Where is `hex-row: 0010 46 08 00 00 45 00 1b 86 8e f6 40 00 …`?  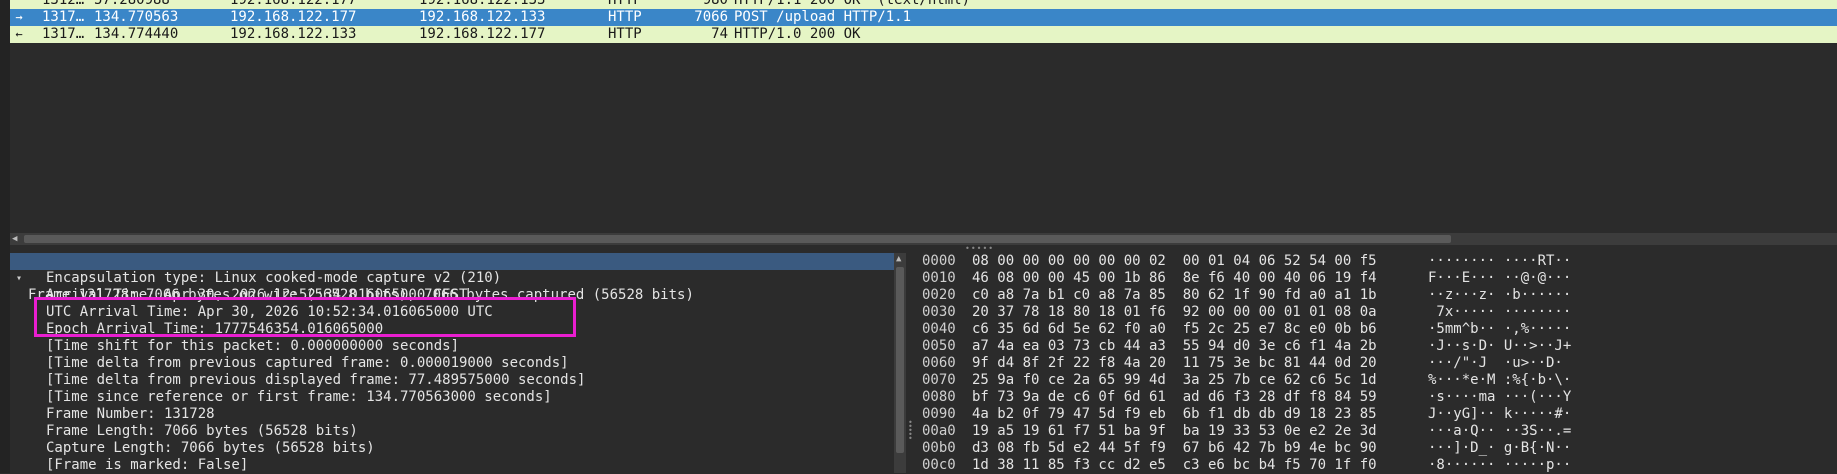 hex-row: 0010 46 08 00 00 45 00 1b 86 8e f6 40 00 … is located at coordinates (1375, 278).